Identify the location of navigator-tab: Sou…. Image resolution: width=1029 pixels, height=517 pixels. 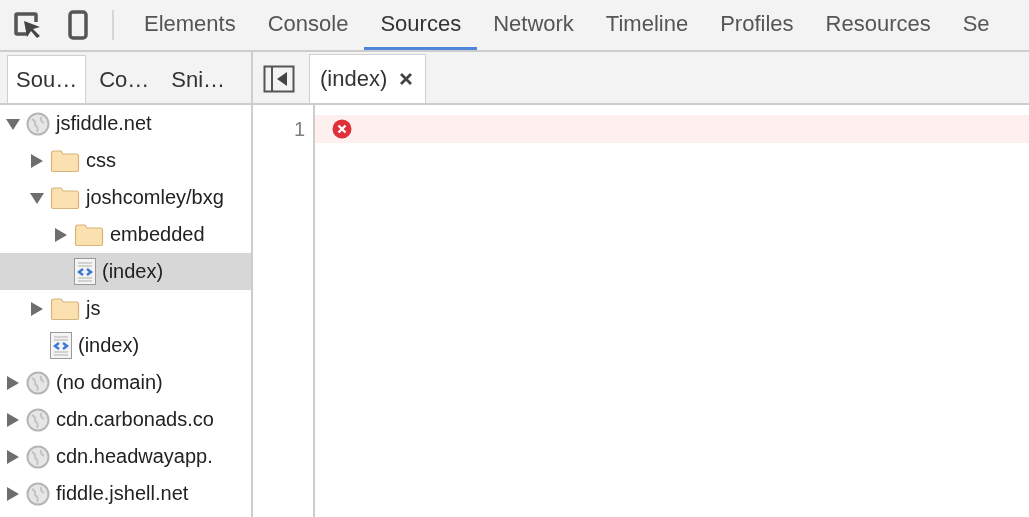
(47, 79).